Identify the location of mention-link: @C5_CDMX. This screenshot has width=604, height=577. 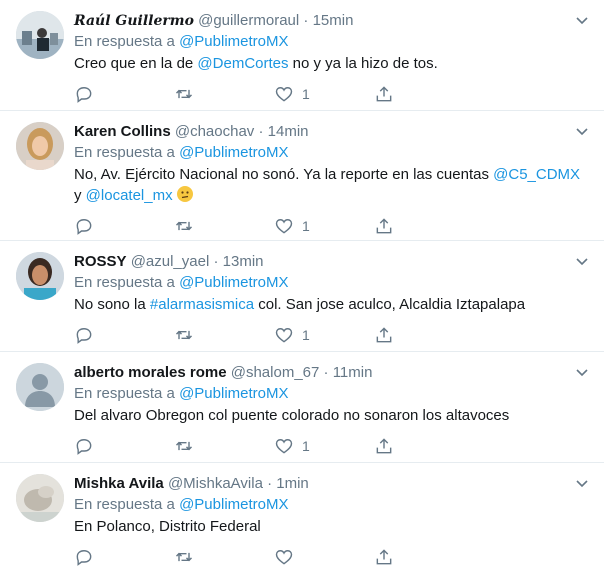
(536, 174).